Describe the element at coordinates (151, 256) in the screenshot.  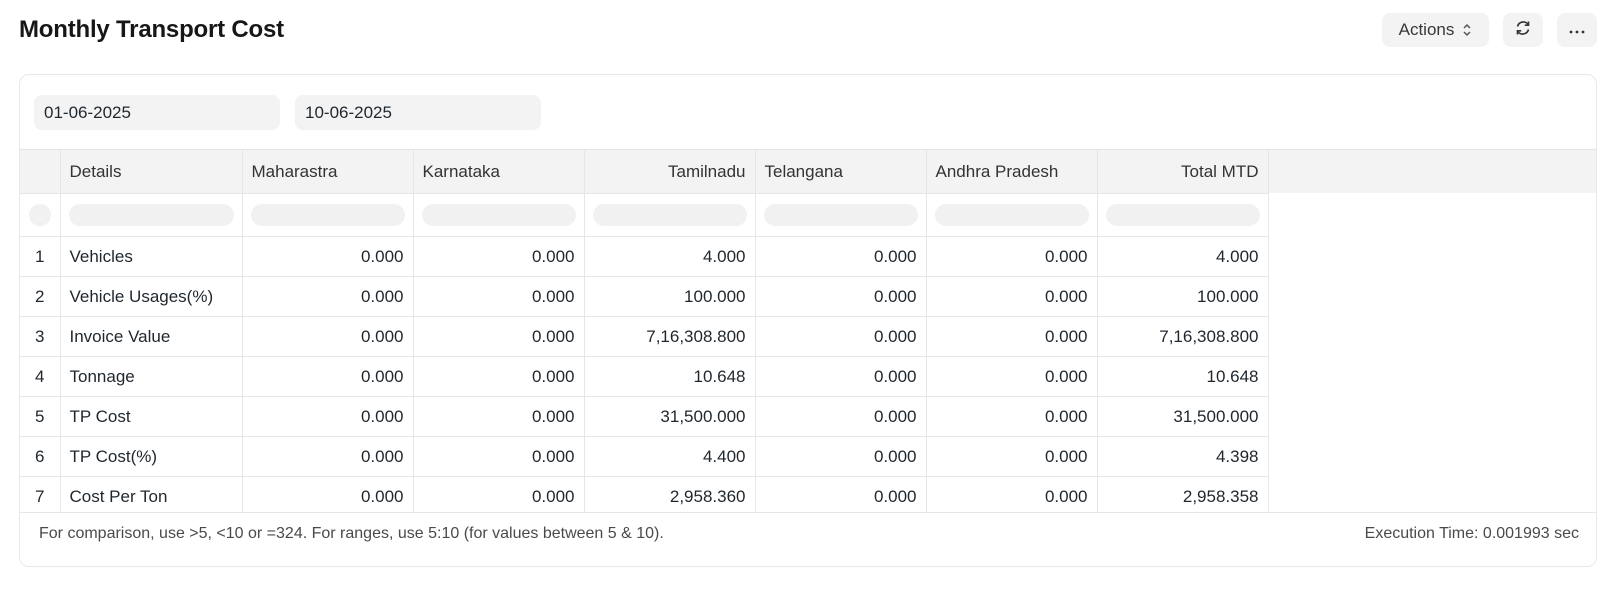
I see `detail-cell: Vehicles` at that location.